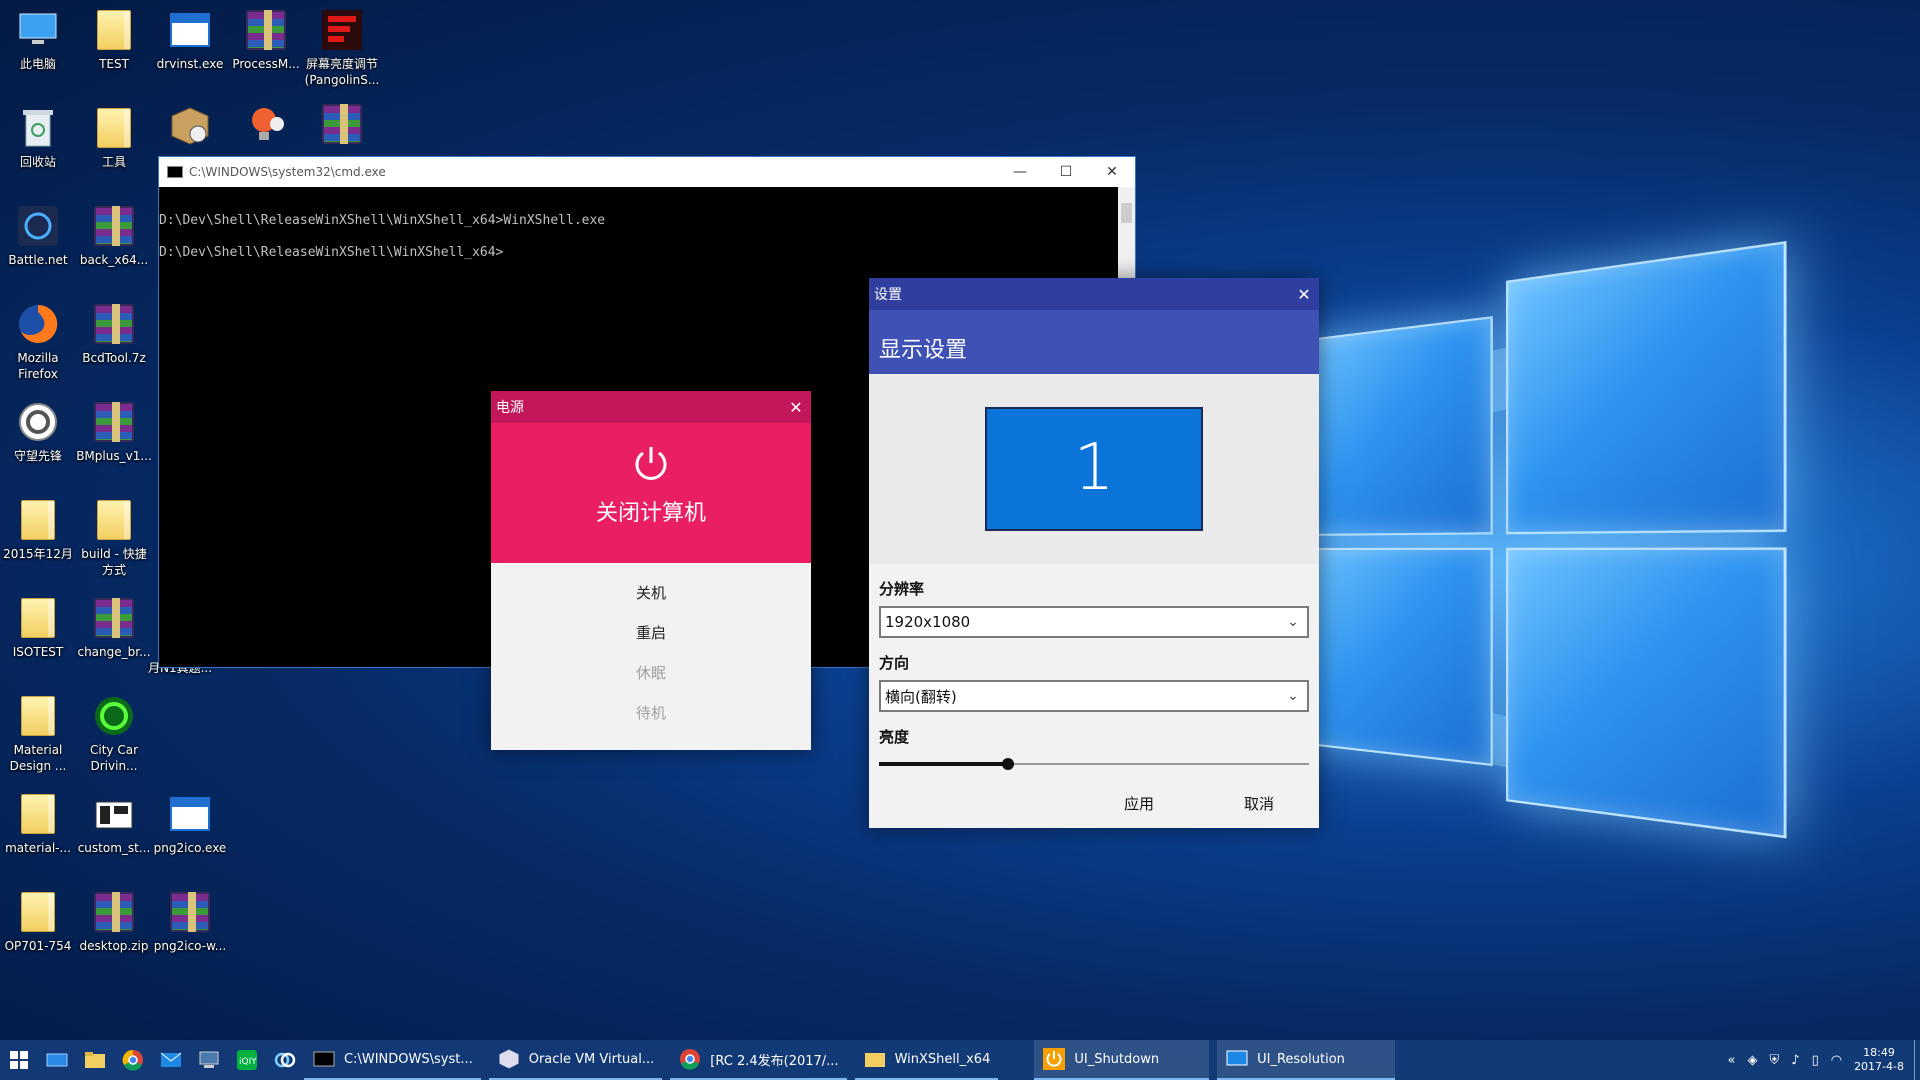  I want to click on desktop-icon-this-pc: 此电脑, so click(38, 40).